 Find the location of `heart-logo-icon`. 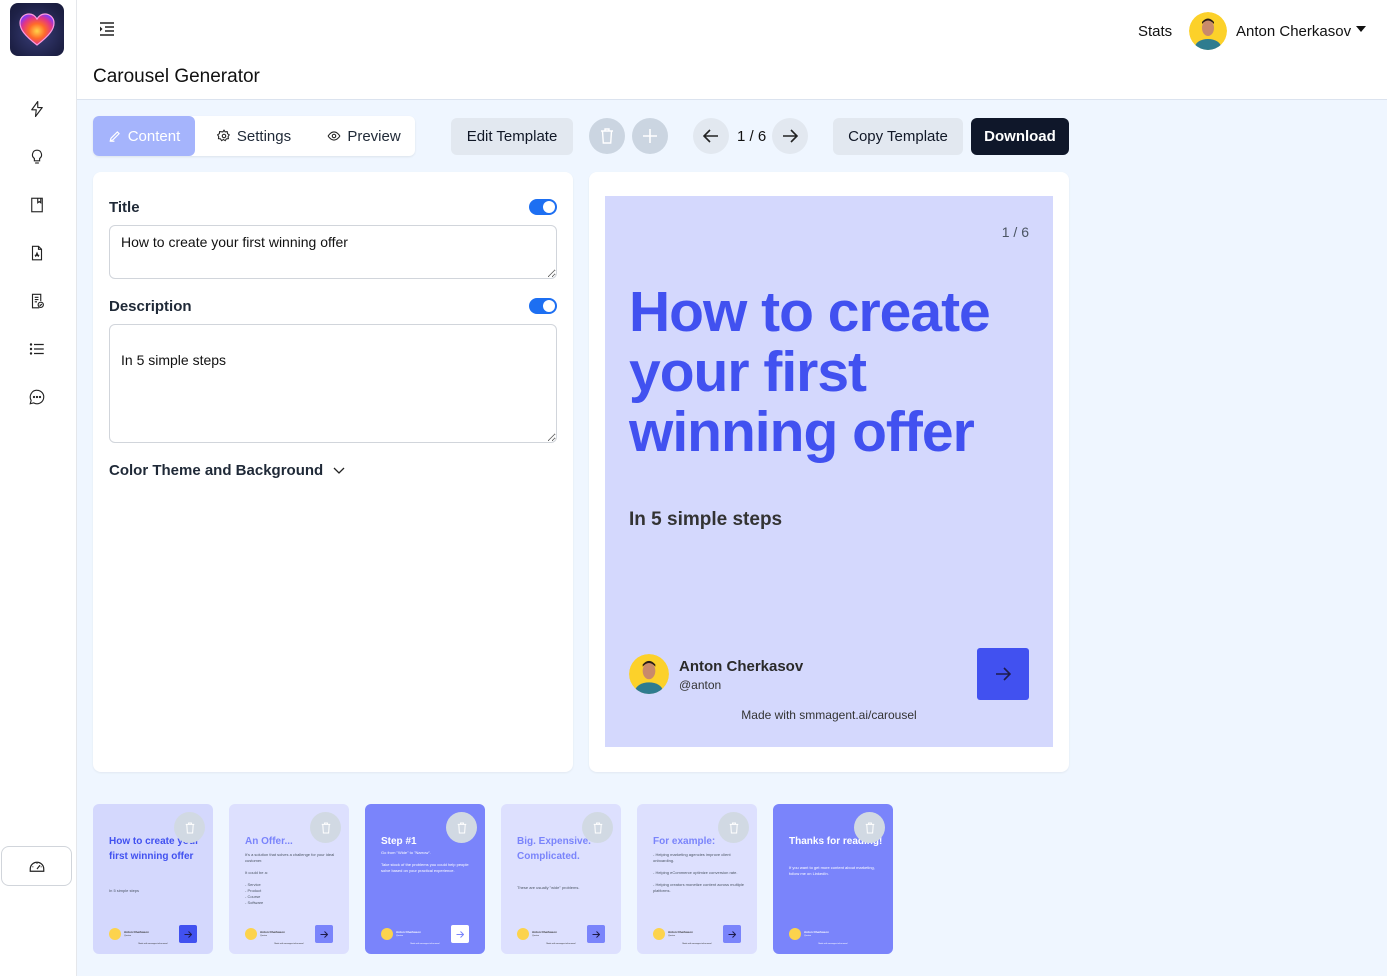

heart-logo-icon is located at coordinates (37, 29).